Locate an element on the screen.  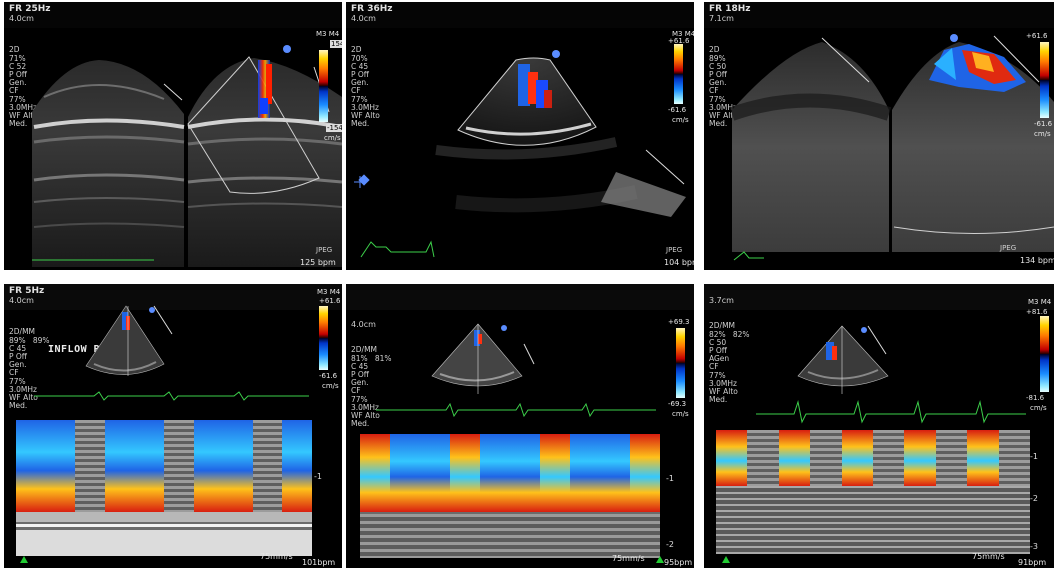
heart-rate: 134 bpm is located at coordinates (1037, 260).